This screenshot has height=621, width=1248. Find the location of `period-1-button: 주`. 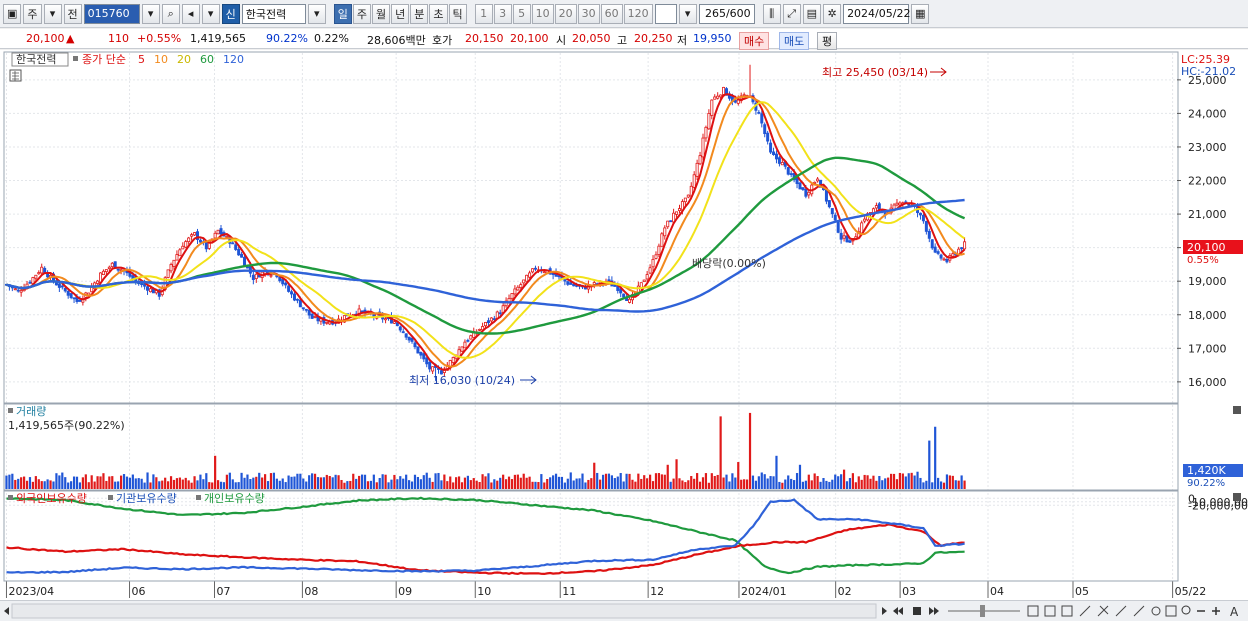

period-1-button: 주 is located at coordinates (362, 13).